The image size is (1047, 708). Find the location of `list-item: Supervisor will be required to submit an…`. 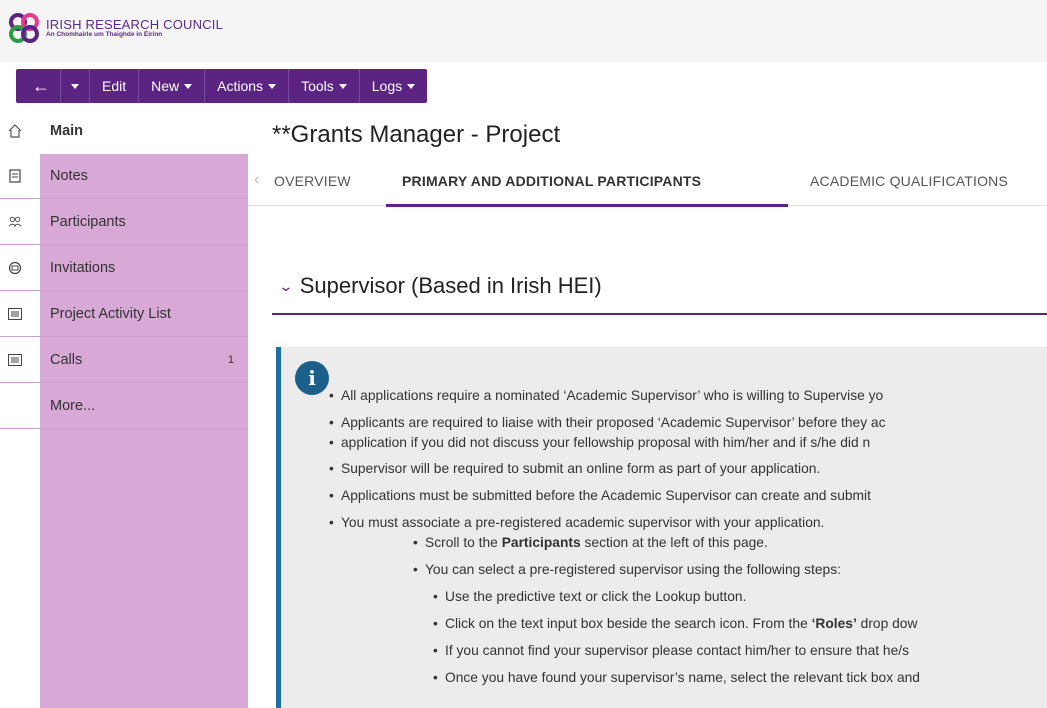

list-item: Supervisor will be required to submit an… is located at coordinates (574, 469).